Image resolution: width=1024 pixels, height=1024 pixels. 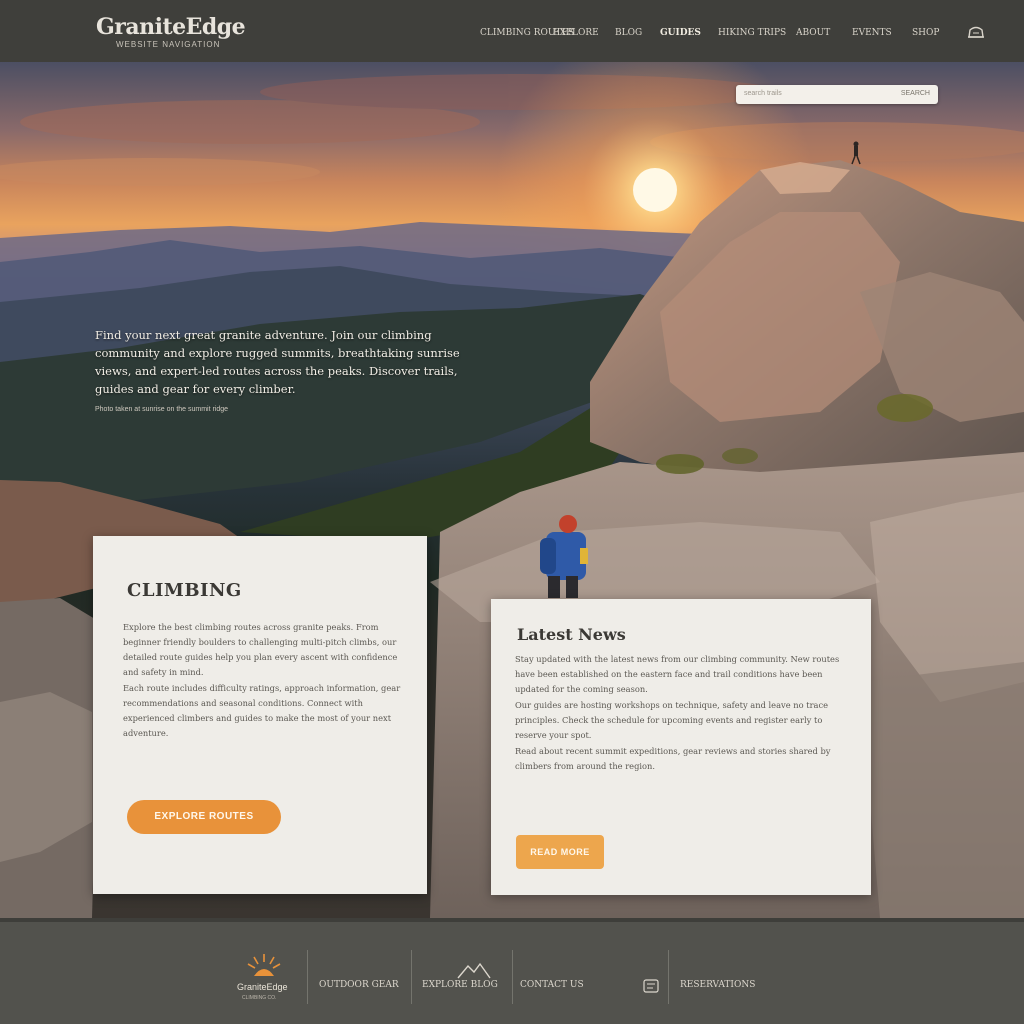 What do you see at coordinates (837, 94) in the screenshot?
I see `search-input: search trails SEARCH` at bounding box center [837, 94].